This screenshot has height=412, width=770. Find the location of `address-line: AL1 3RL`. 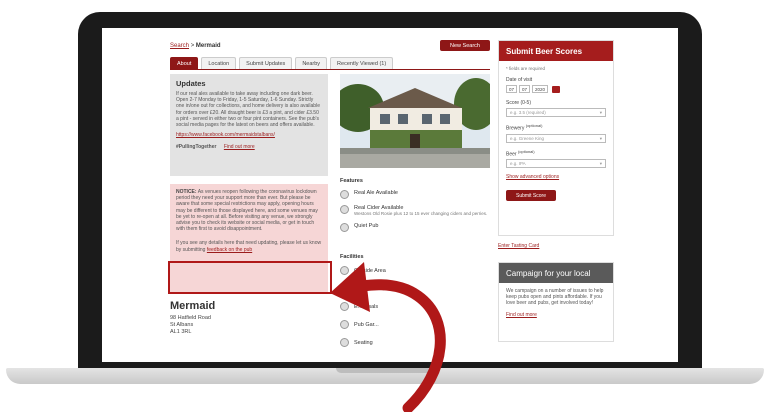

address-line: AL1 3RL is located at coordinates (181, 332).